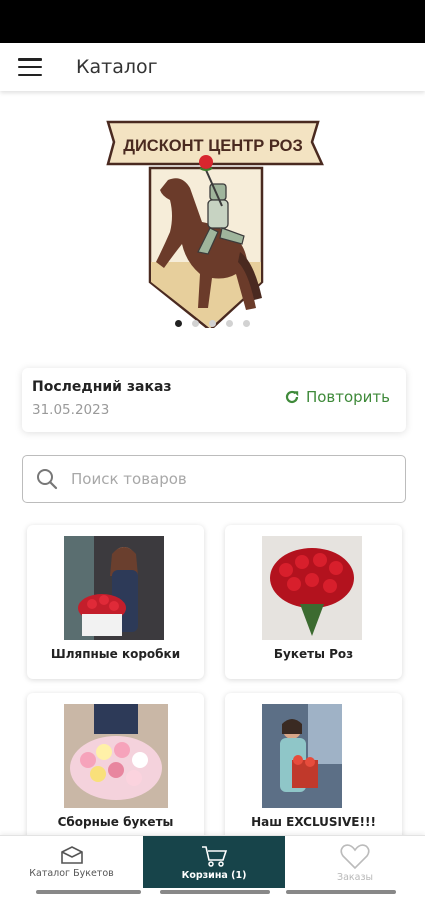  What do you see at coordinates (212, 21) in the screenshot?
I see `status-bar` at bounding box center [212, 21].